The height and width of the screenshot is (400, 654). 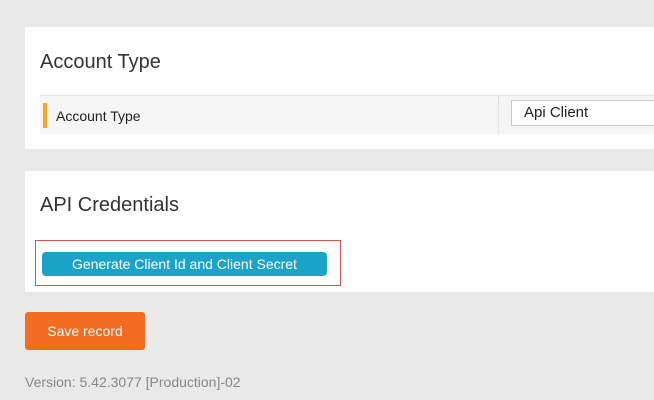 What do you see at coordinates (133, 382) in the screenshot?
I see `version-text: Version: 5.42.3077 [Production]-02` at bounding box center [133, 382].